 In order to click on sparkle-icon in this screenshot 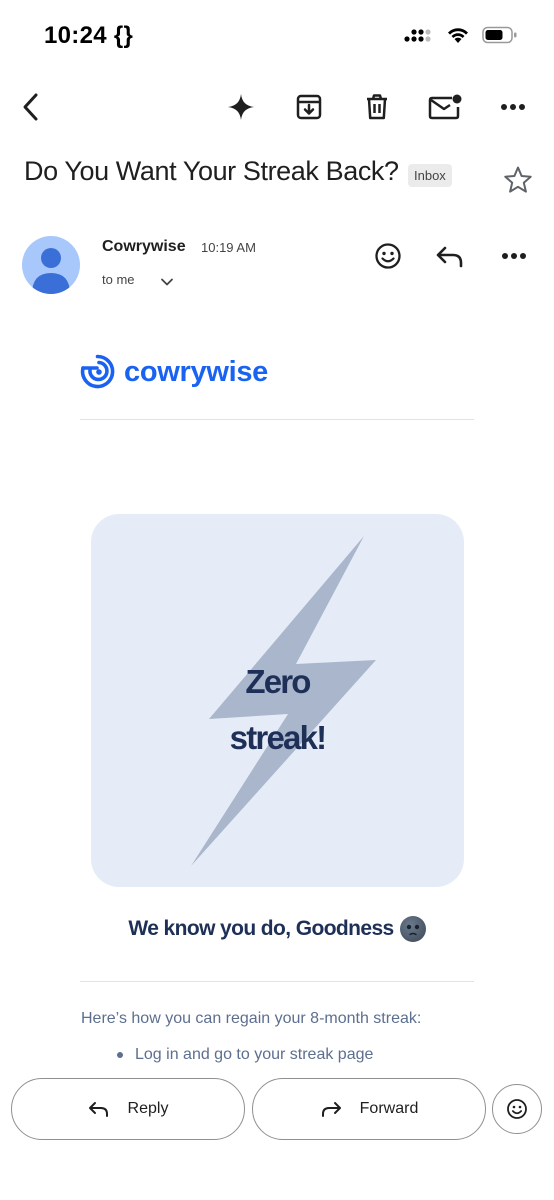, I will do `click(241, 107)`.